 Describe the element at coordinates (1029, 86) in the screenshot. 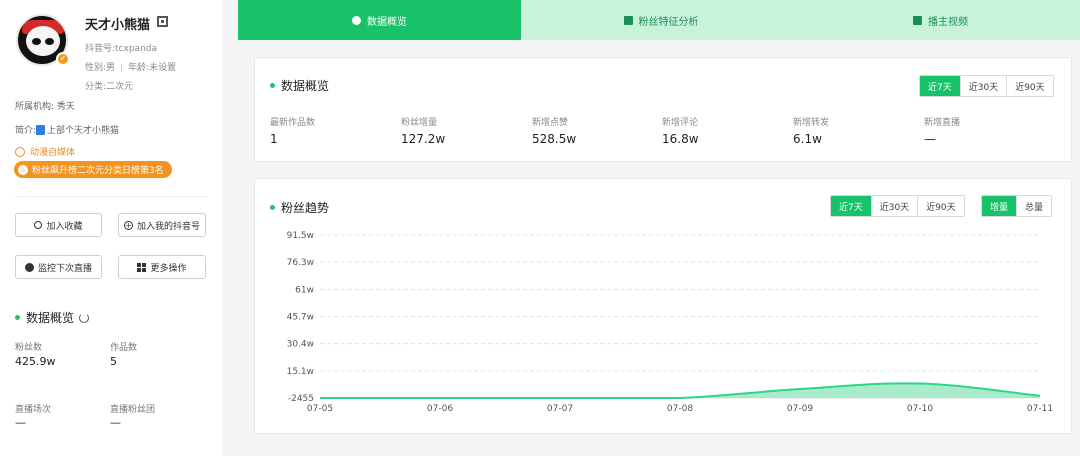

I see `range-90d: 近90天` at that location.